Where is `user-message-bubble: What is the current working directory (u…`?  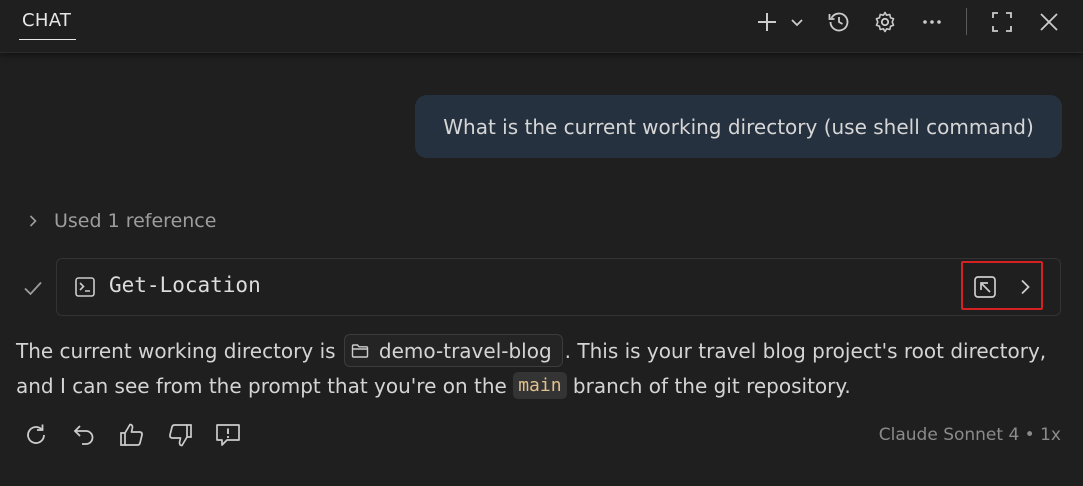 user-message-bubble: What is the current working directory (u… is located at coordinates (738, 126).